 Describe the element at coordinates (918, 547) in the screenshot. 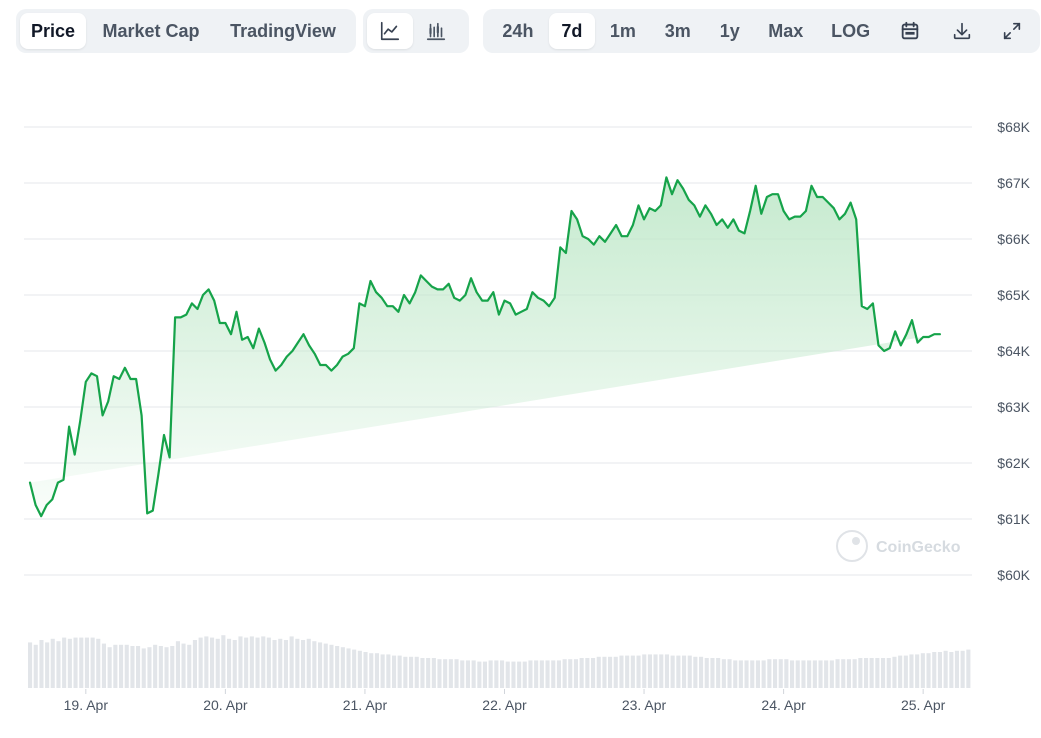

I see `watermark-text: CoinGecko` at that location.